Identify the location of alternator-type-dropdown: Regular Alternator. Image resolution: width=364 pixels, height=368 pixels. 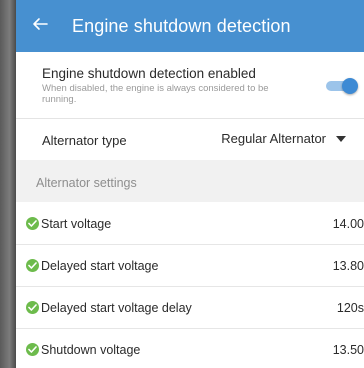
(283, 138).